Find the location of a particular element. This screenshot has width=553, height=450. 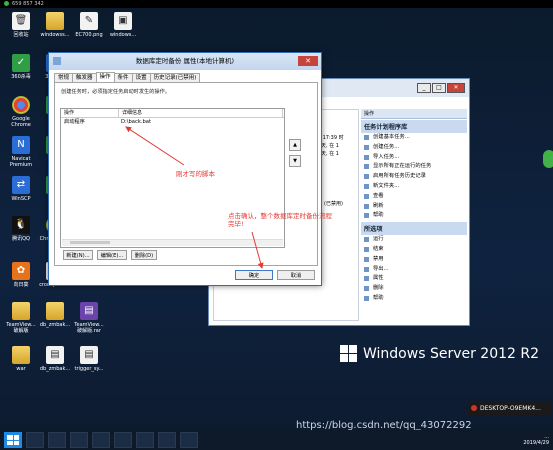

purple-icon: ▤ is located at coordinates (89, 311).